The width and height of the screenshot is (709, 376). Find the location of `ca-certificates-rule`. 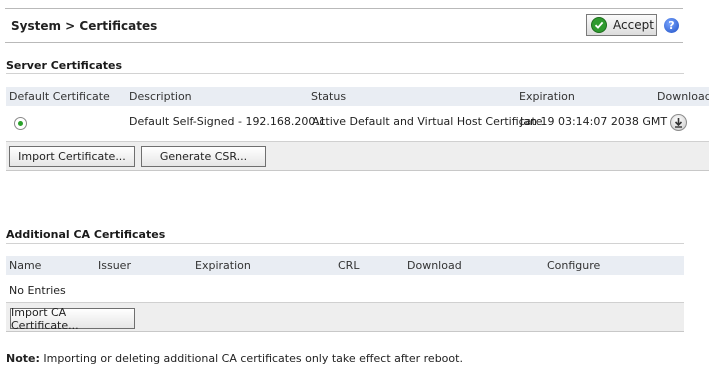

ca-certificates-rule is located at coordinates (345, 243).